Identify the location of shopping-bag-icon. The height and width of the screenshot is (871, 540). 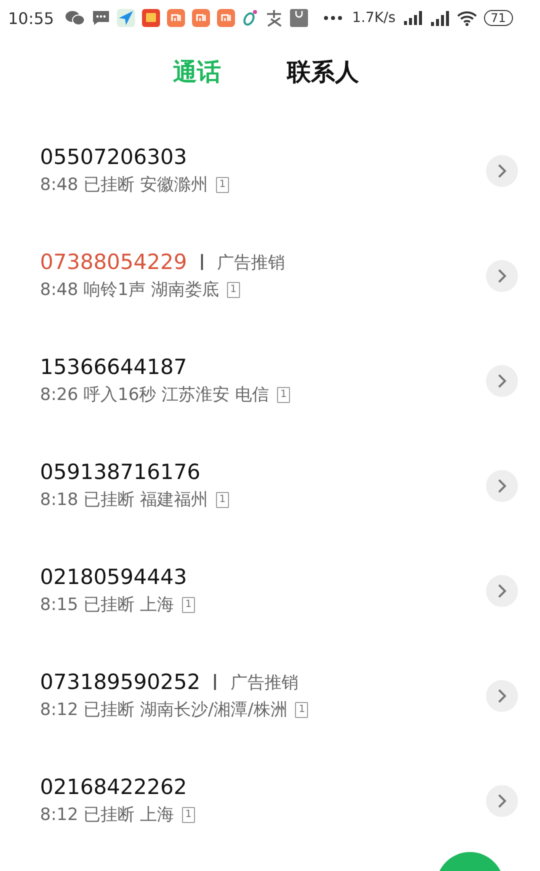
(299, 18).